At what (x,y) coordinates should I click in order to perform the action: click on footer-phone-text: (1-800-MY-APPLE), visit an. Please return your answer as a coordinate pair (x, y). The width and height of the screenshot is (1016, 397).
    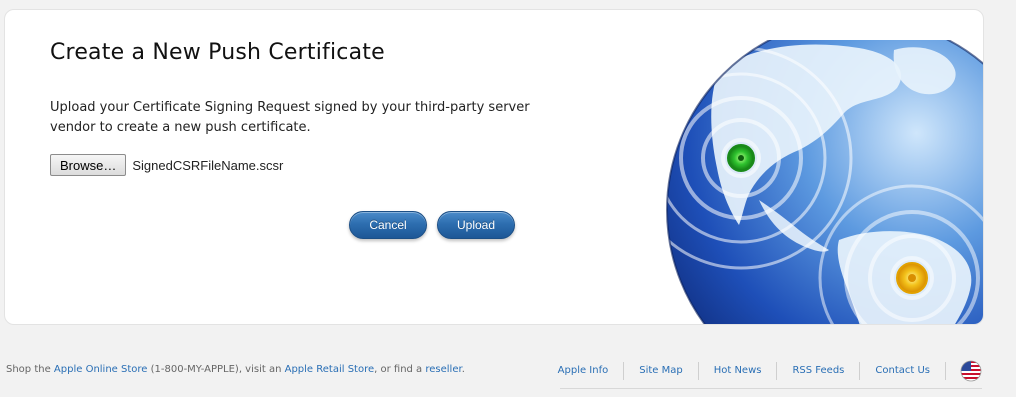
    Looking at the image, I should click on (216, 369).